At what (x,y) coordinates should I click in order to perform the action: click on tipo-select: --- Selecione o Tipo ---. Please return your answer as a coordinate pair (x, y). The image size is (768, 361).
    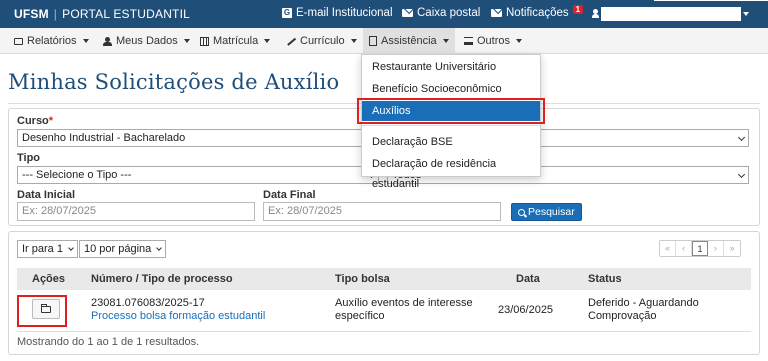
    Looking at the image, I should click on (198, 175).